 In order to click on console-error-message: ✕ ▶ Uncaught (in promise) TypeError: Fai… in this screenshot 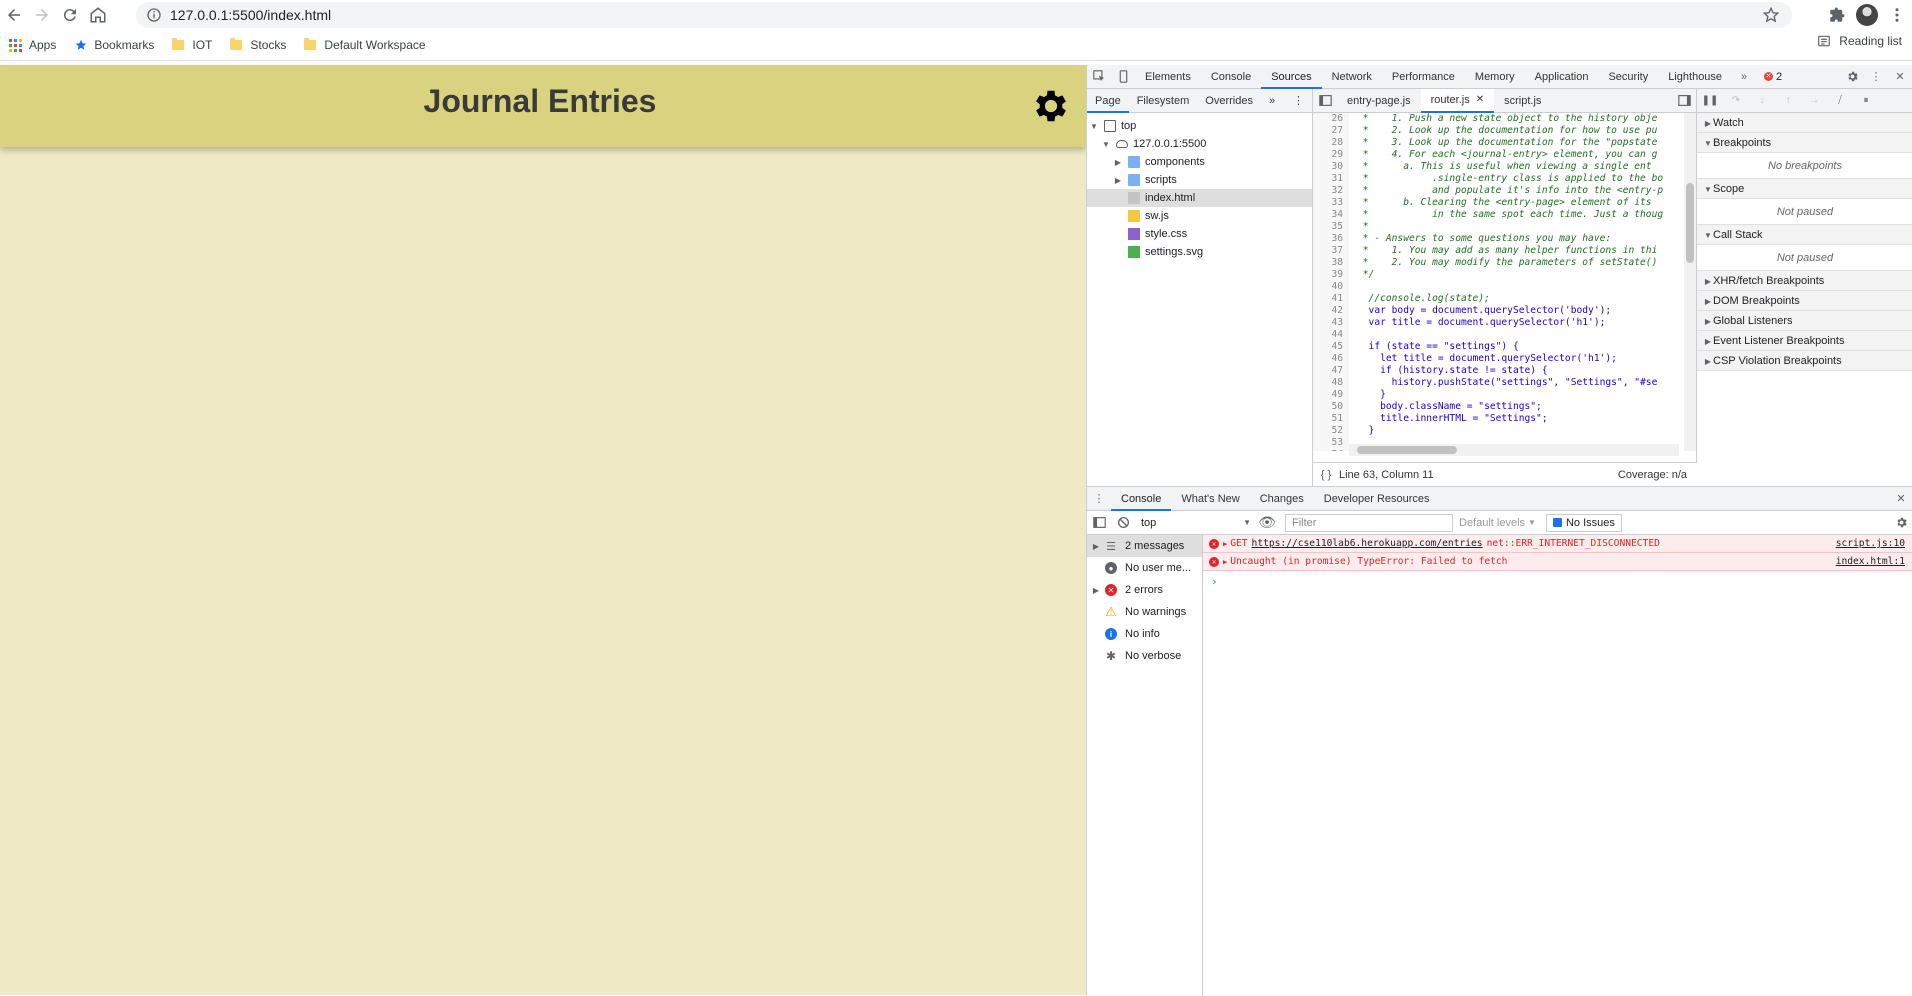, I will do `click(1557, 562)`.